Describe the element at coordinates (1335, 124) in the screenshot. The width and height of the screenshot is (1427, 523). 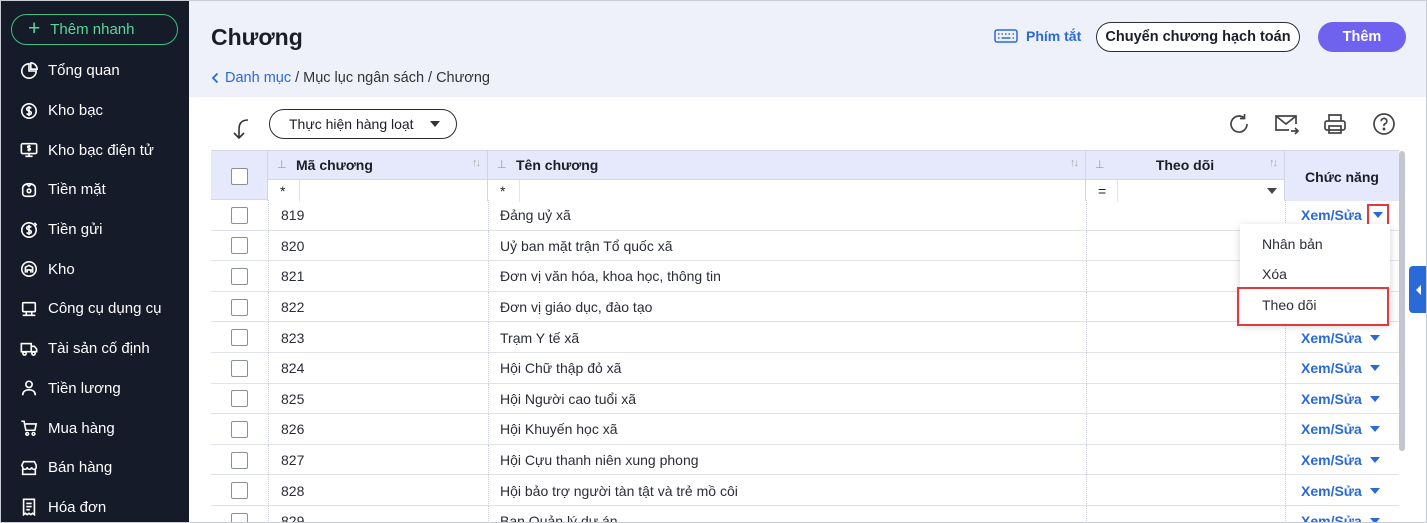
I see `printer-icon` at that location.